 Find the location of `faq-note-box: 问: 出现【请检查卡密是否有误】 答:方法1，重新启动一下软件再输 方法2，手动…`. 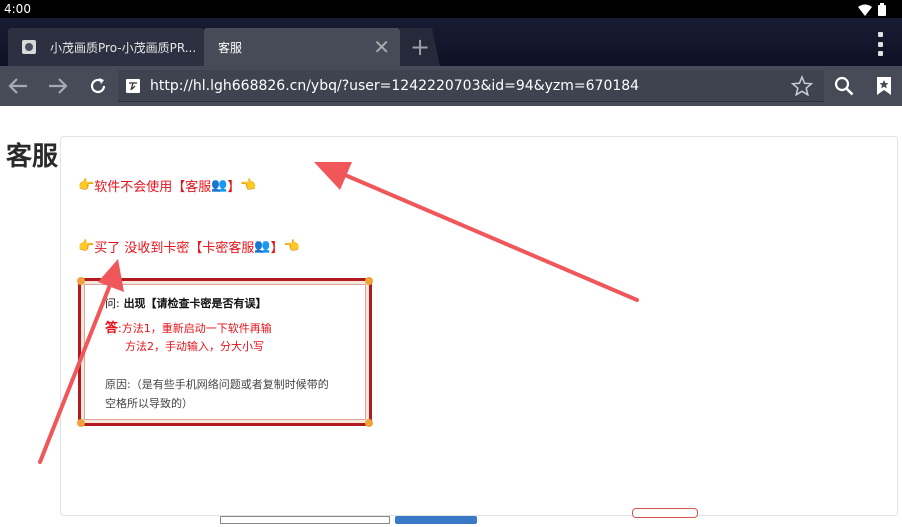

faq-note-box: 问: 出现【请检查卡密是否有误】 答:方法1，重新启动一下软件再输 方法2，手动… is located at coordinates (225, 352).